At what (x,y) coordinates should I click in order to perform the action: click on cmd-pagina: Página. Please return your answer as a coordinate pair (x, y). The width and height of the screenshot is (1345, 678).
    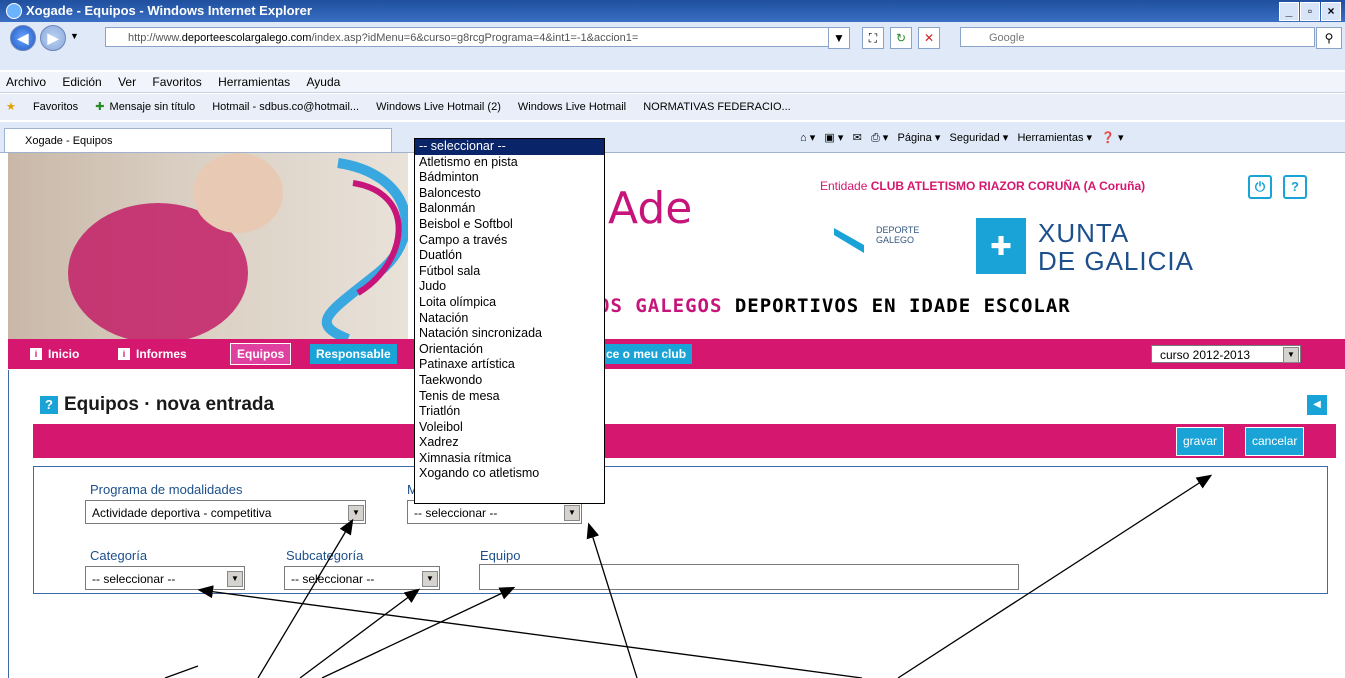
    Looking at the image, I should click on (915, 138).